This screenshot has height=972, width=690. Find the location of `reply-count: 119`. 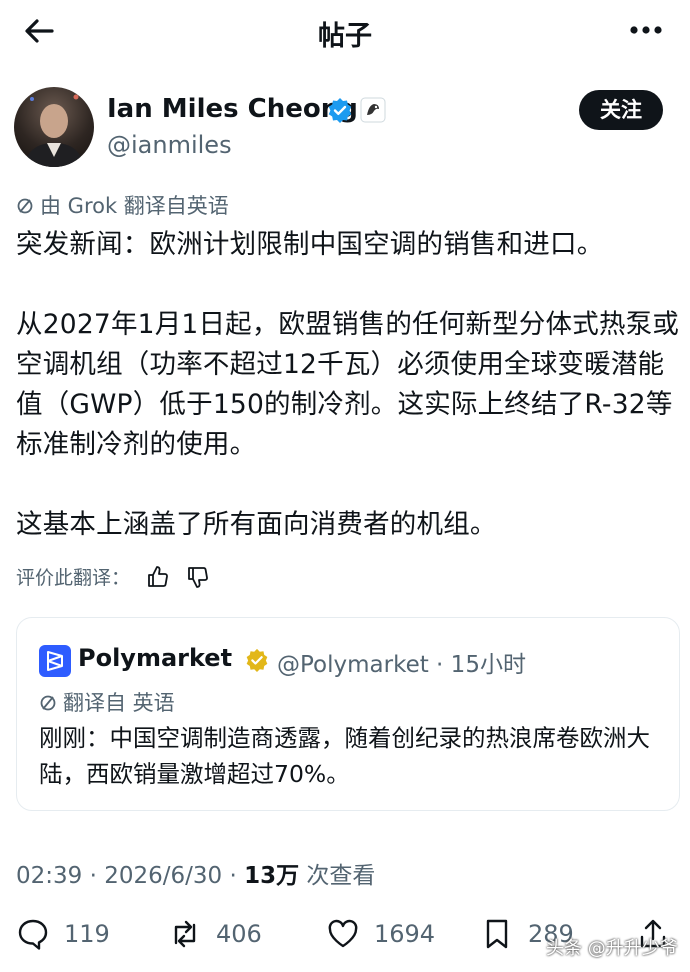

reply-count: 119 is located at coordinates (87, 934).